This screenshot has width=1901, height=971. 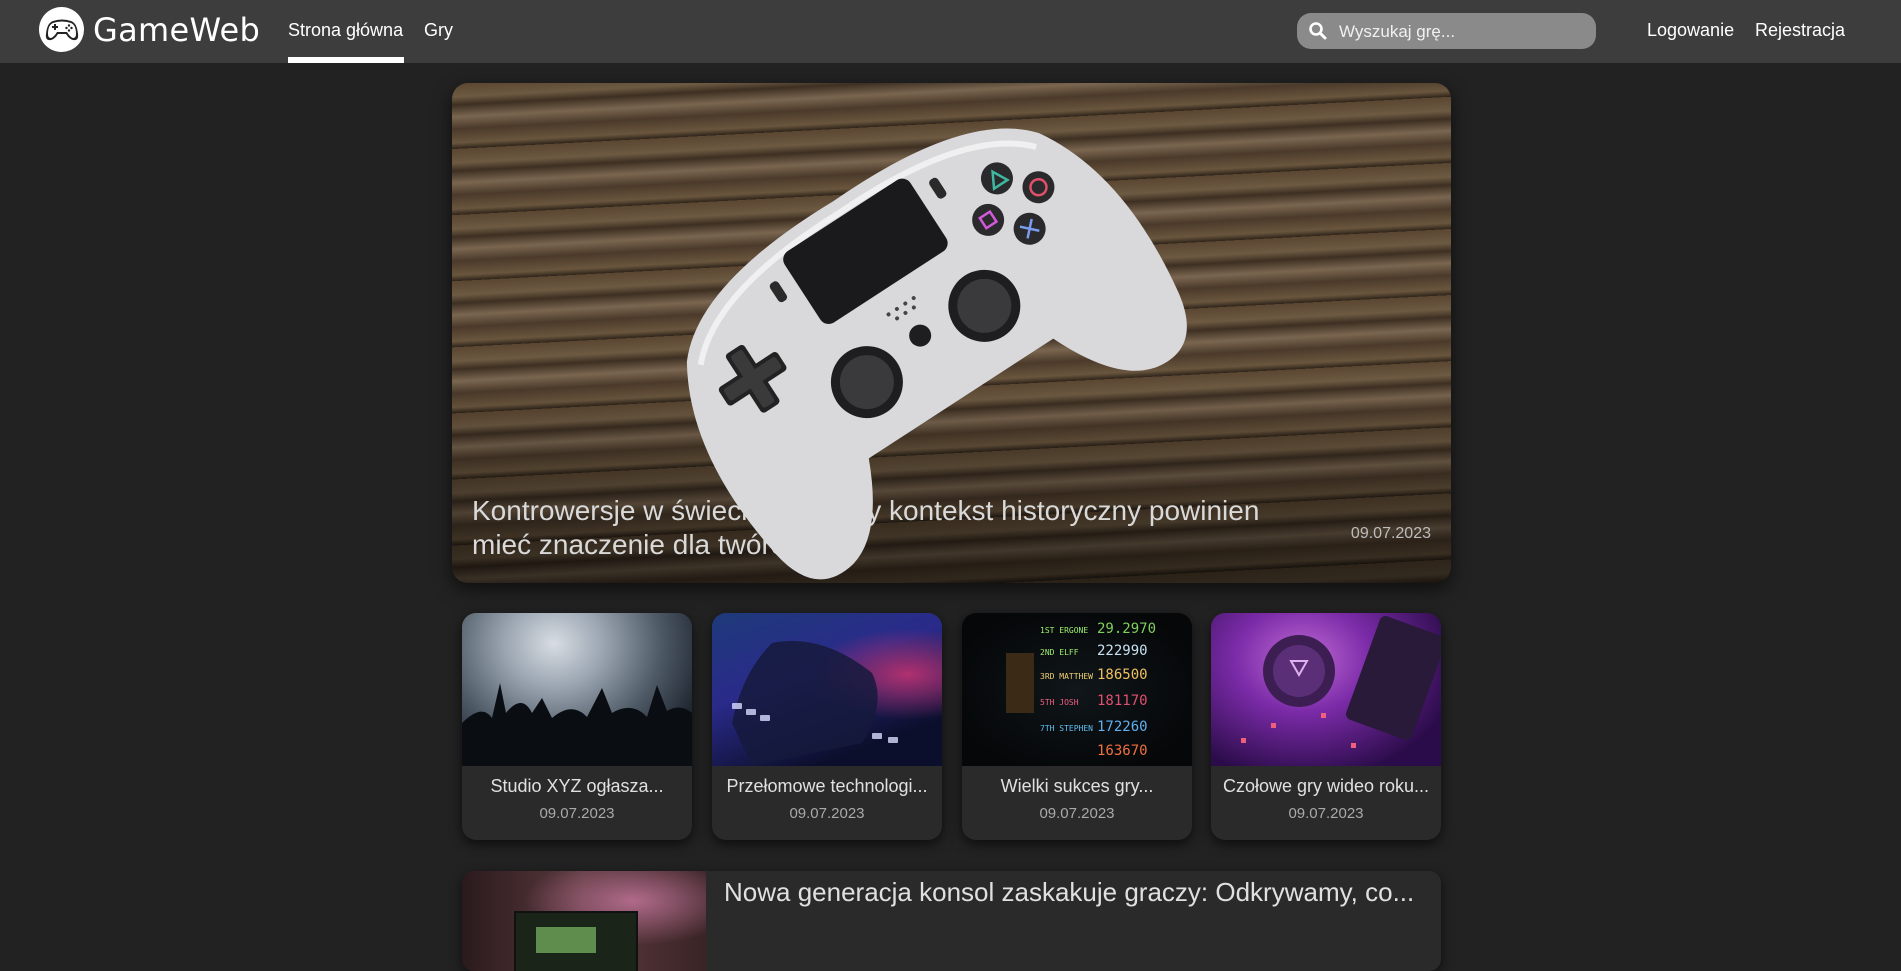 I want to click on svg-text: 163670, so click(x=1122, y=751).